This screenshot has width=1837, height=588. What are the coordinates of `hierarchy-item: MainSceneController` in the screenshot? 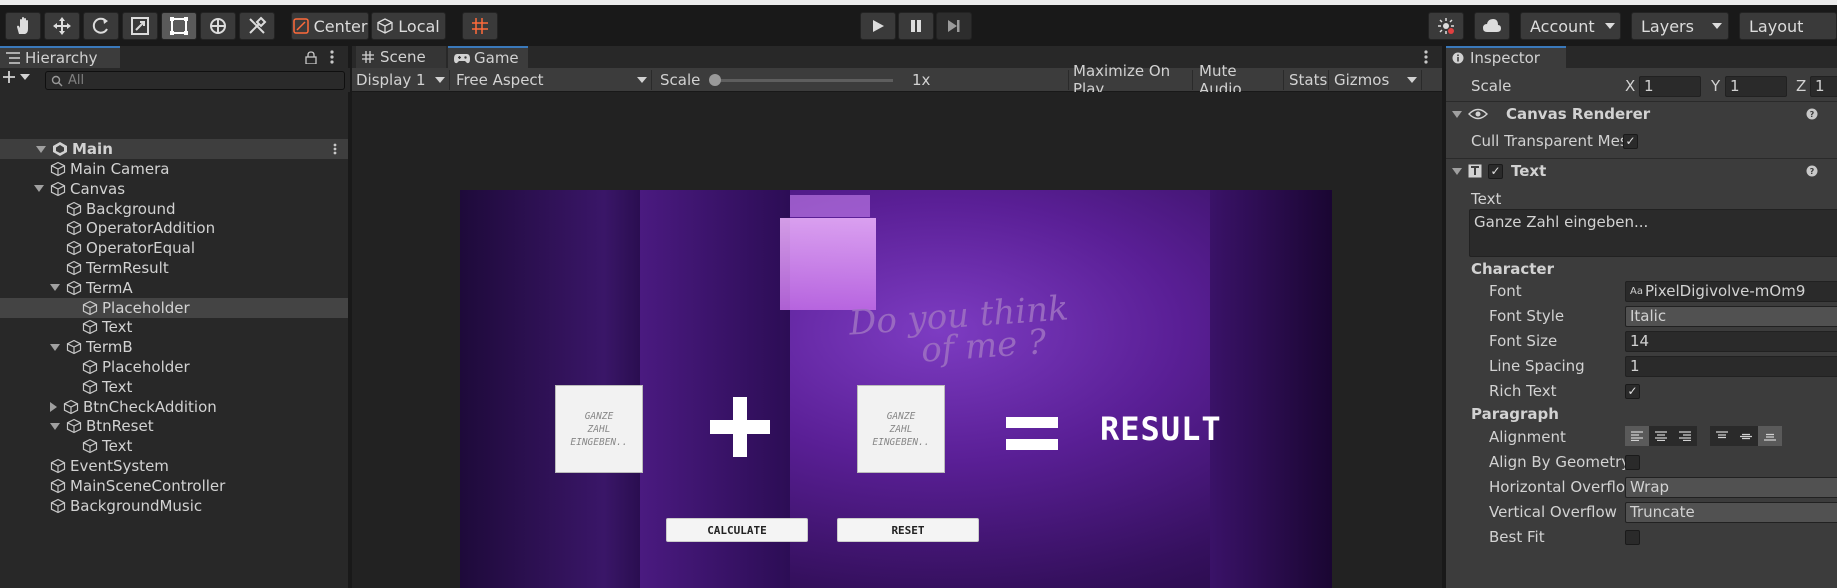 It's located at (174, 486).